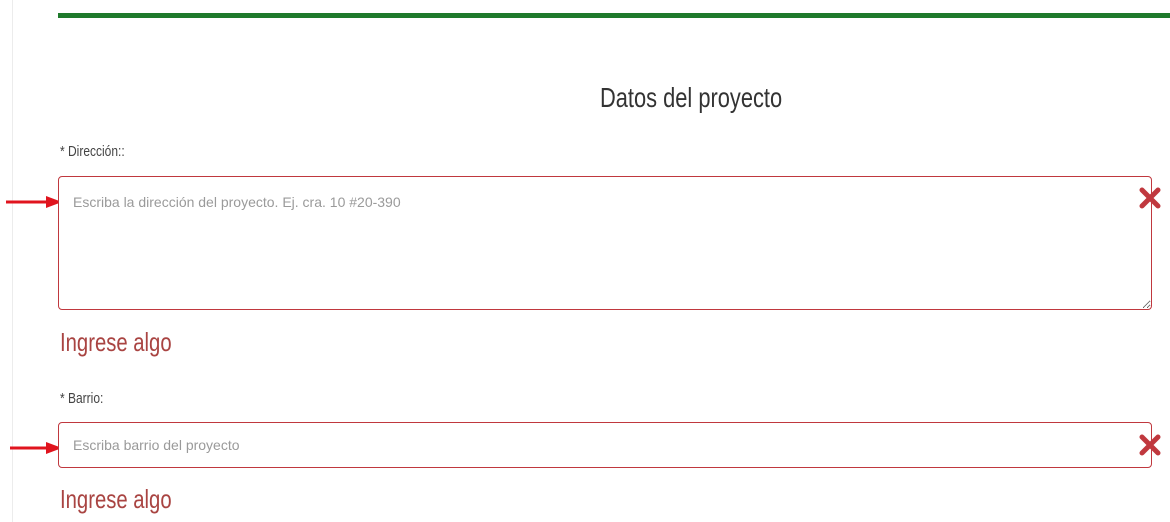 The height and width of the screenshot is (522, 1170). What do you see at coordinates (82, 398) in the screenshot?
I see `barrio-label: * Barrio:` at bounding box center [82, 398].